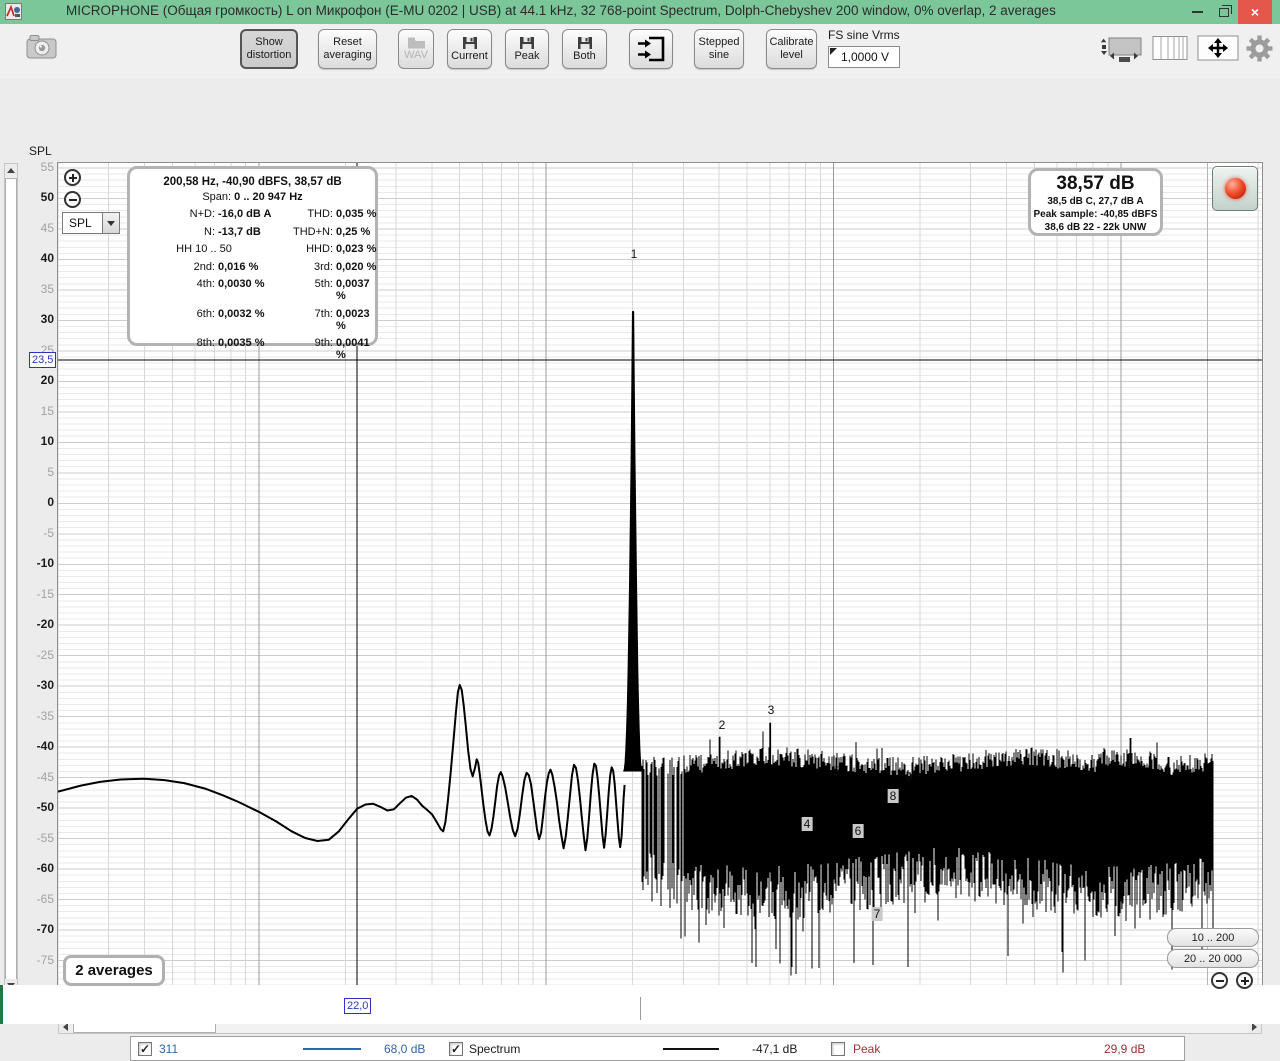  What do you see at coordinates (80, 223) in the screenshot?
I see `spl-mode-value: SPL` at bounding box center [80, 223].